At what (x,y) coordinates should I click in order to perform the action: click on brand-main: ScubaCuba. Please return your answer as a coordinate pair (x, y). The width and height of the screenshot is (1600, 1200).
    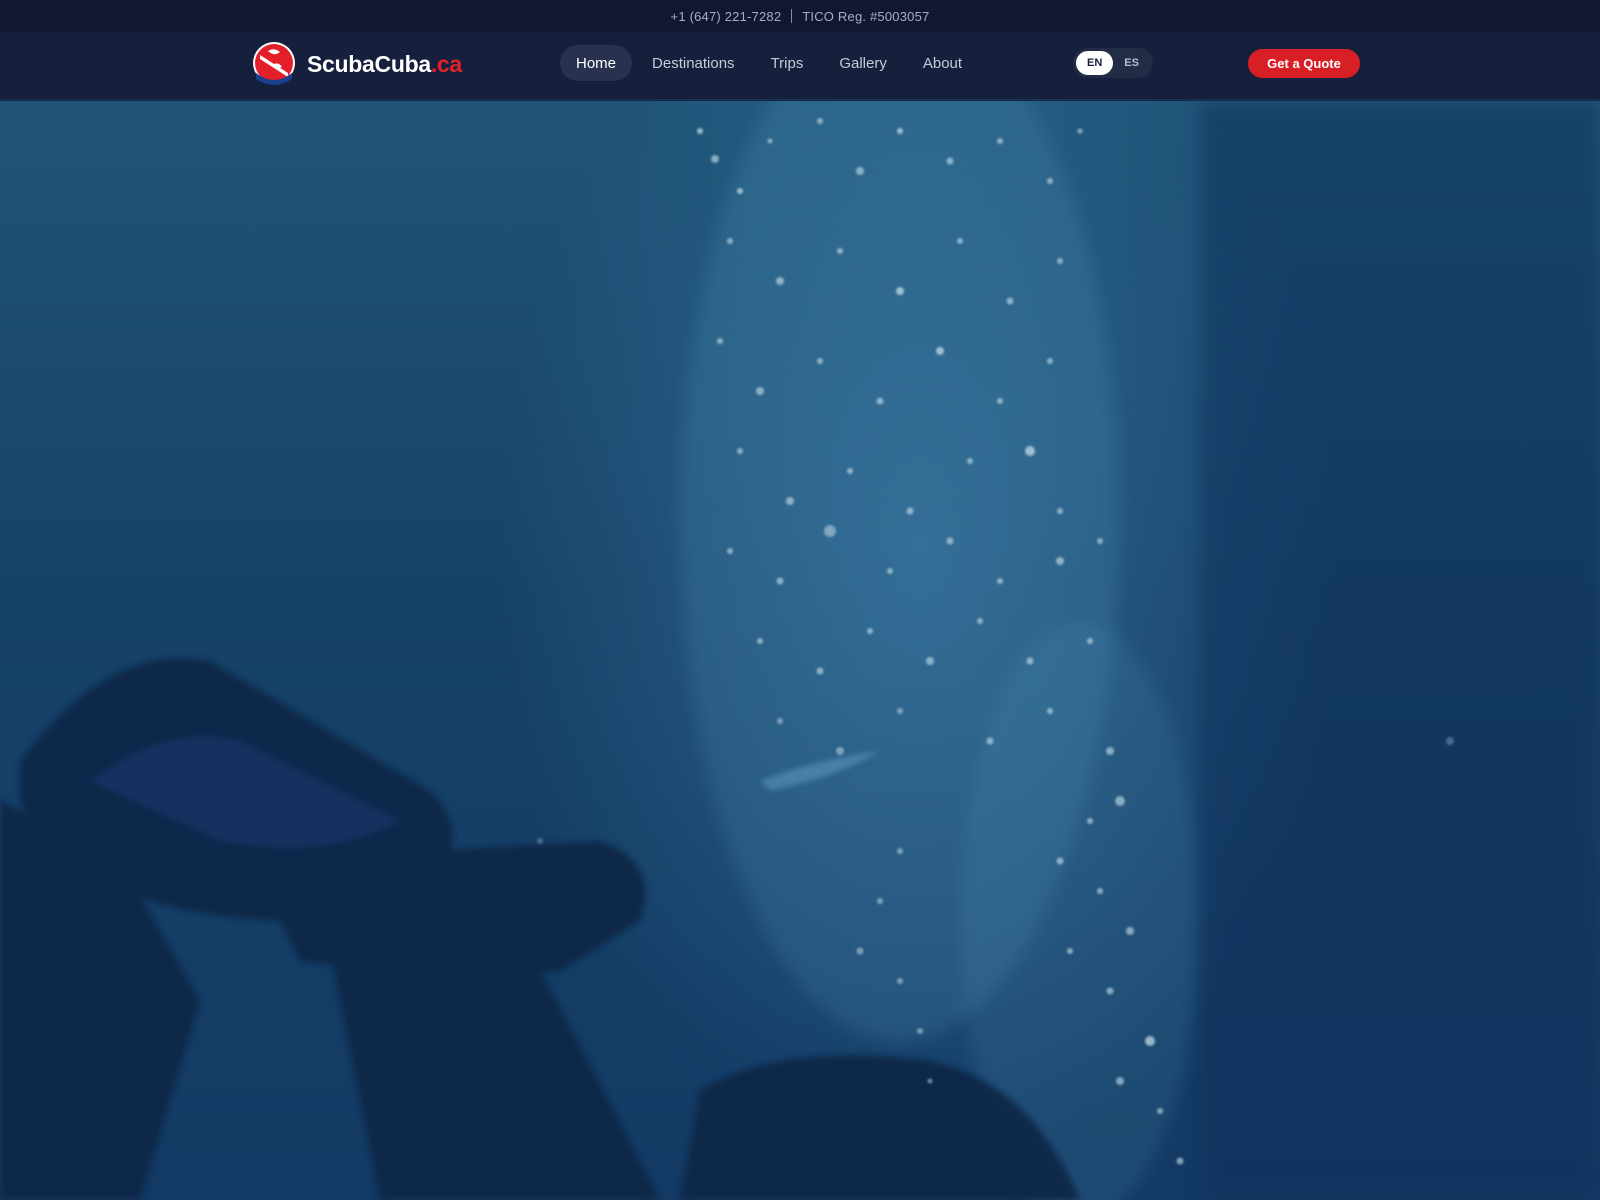
    Looking at the image, I should click on (369, 63).